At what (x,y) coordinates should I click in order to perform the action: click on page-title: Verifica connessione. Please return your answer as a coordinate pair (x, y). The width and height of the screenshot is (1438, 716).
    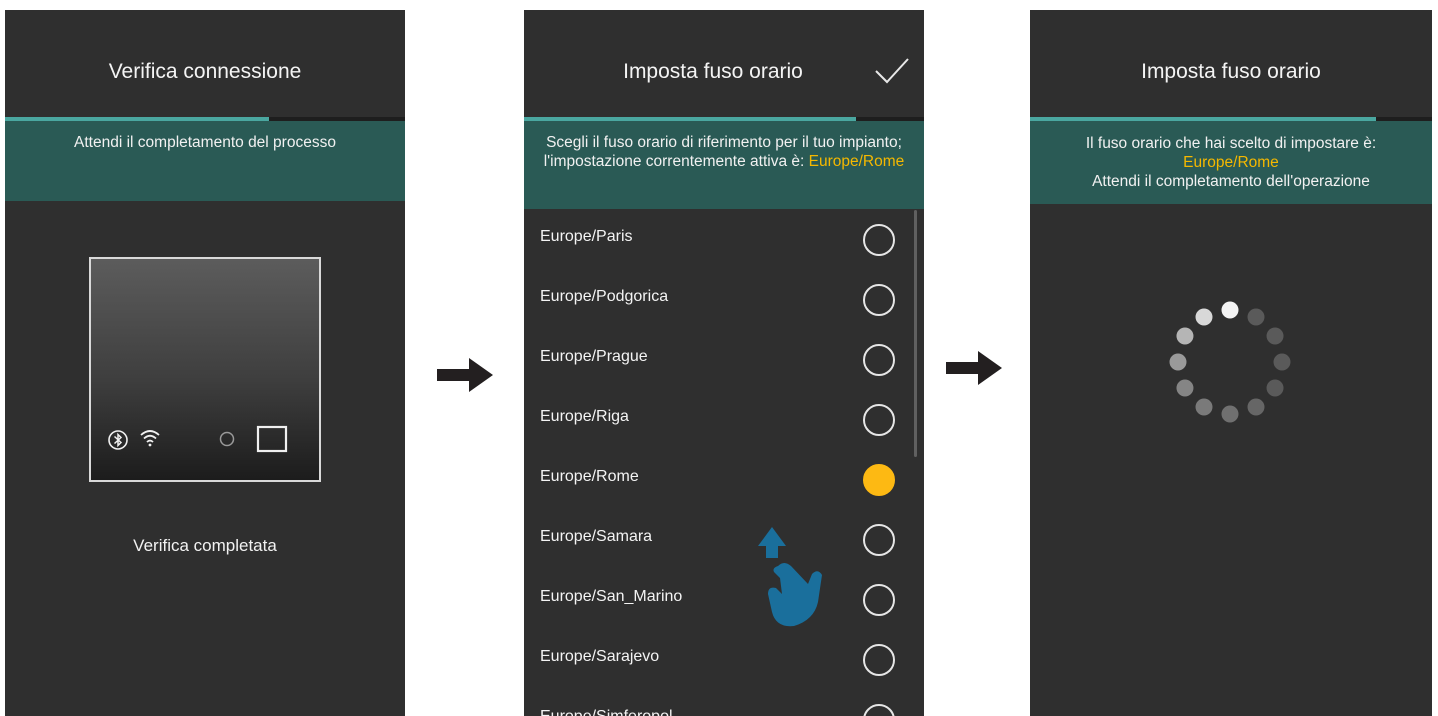
    Looking at the image, I should click on (205, 71).